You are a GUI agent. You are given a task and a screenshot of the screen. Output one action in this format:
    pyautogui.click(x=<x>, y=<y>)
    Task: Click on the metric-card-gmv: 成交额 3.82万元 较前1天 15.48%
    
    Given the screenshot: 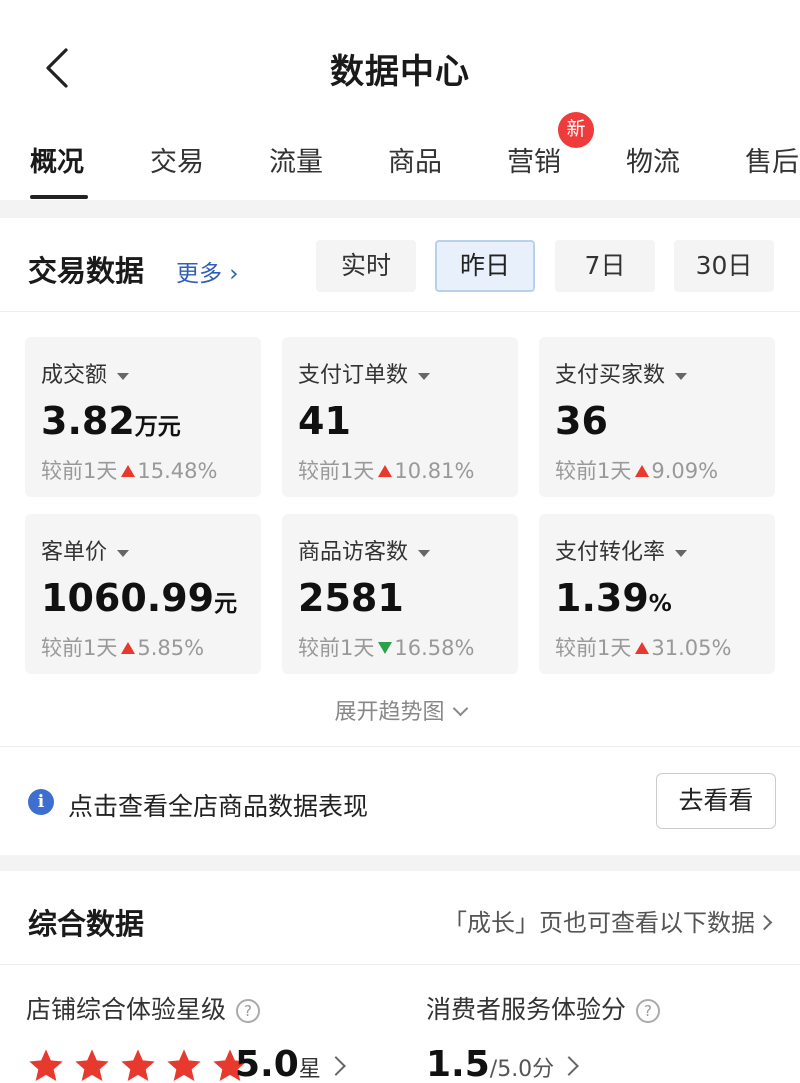 What is the action you would take?
    pyautogui.click(x=143, y=417)
    